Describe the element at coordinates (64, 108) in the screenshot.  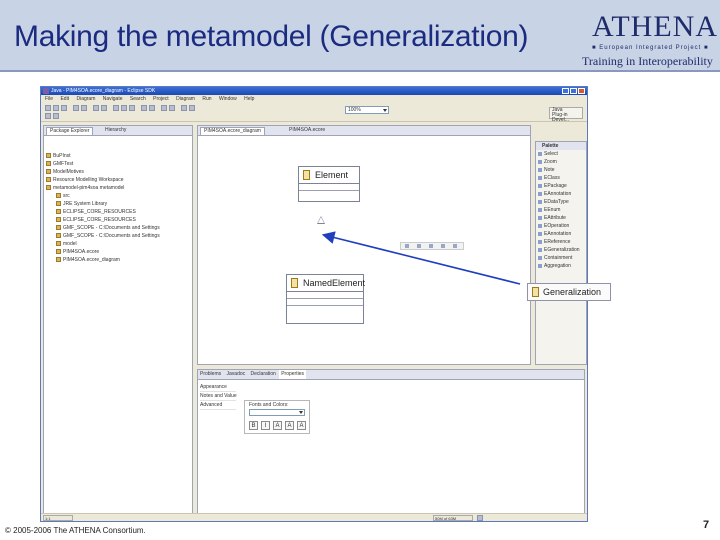
I see `print-icon` at that location.